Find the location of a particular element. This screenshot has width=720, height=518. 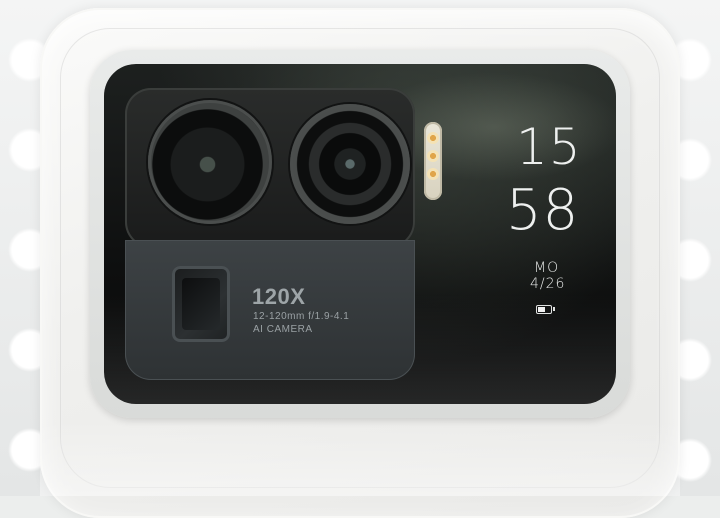

lens-spec-label: 12-120mm f/1.9-4.1 is located at coordinates (301, 316).